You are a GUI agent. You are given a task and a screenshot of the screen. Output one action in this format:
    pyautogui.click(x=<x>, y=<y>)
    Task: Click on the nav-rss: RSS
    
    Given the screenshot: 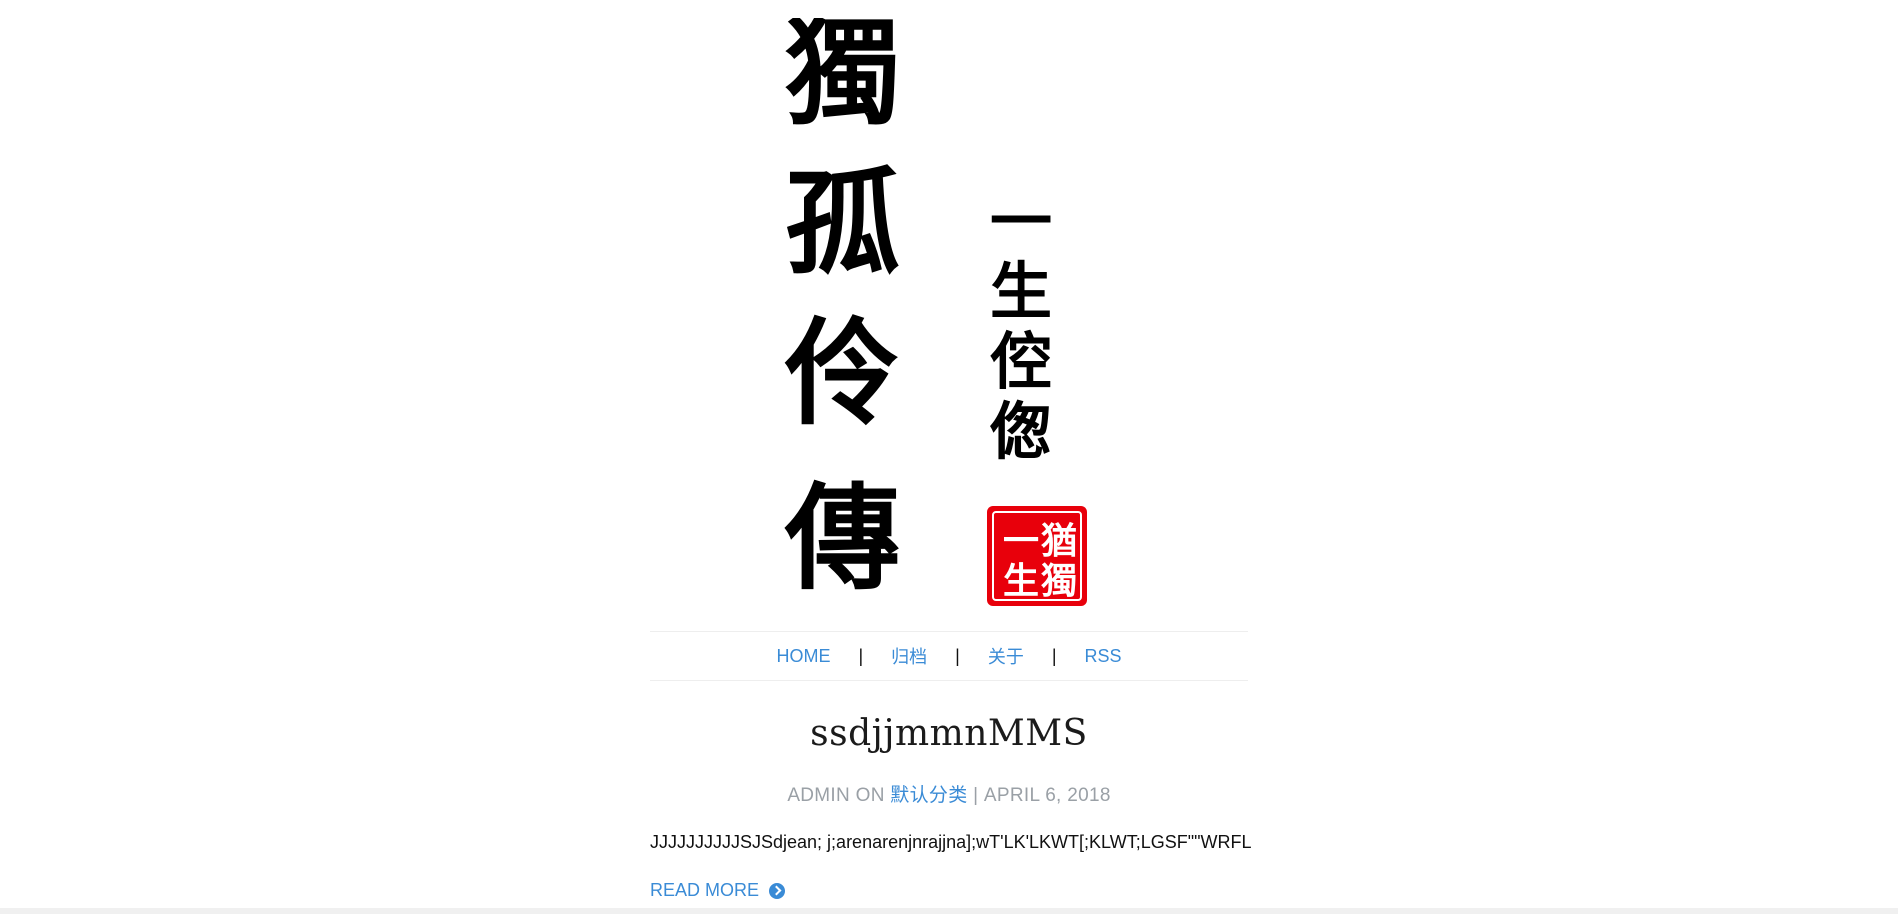 What is the action you would take?
    pyautogui.click(x=1103, y=656)
    